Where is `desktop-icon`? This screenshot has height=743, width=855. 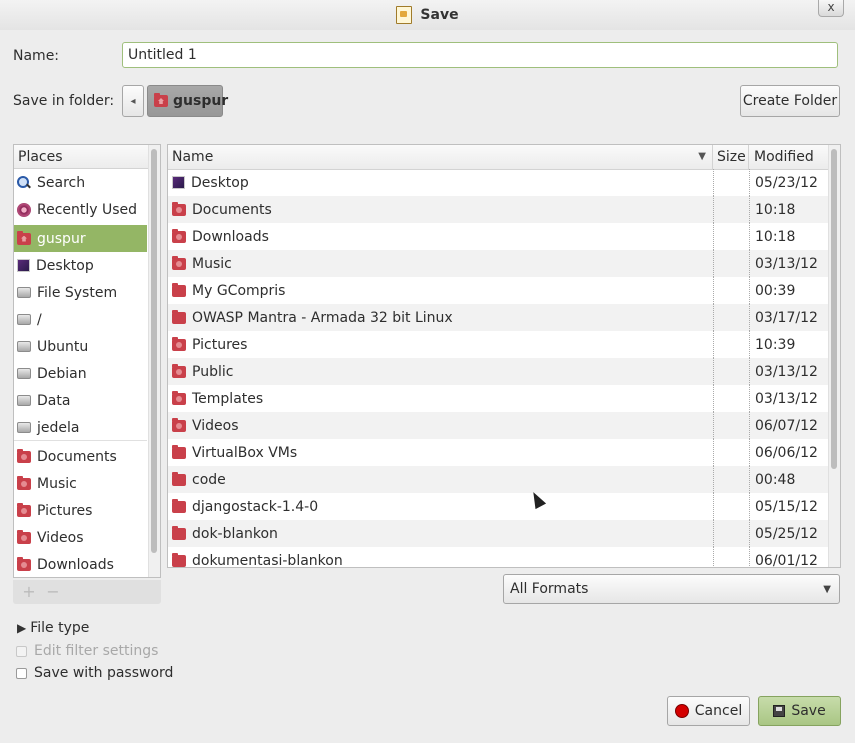
desktop-icon is located at coordinates (23, 265).